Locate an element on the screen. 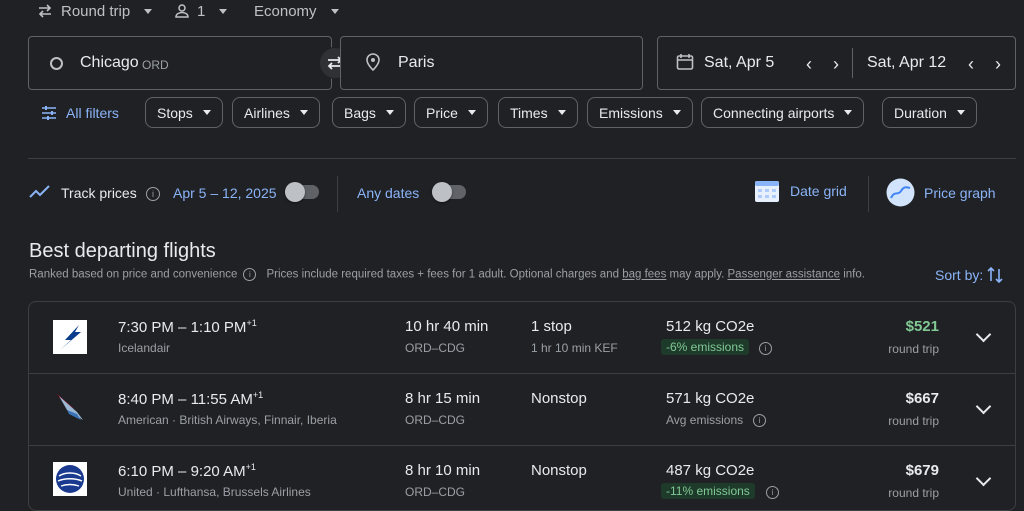 This screenshot has width=1024, height=511. chip-label: Airlines is located at coordinates (267, 112).